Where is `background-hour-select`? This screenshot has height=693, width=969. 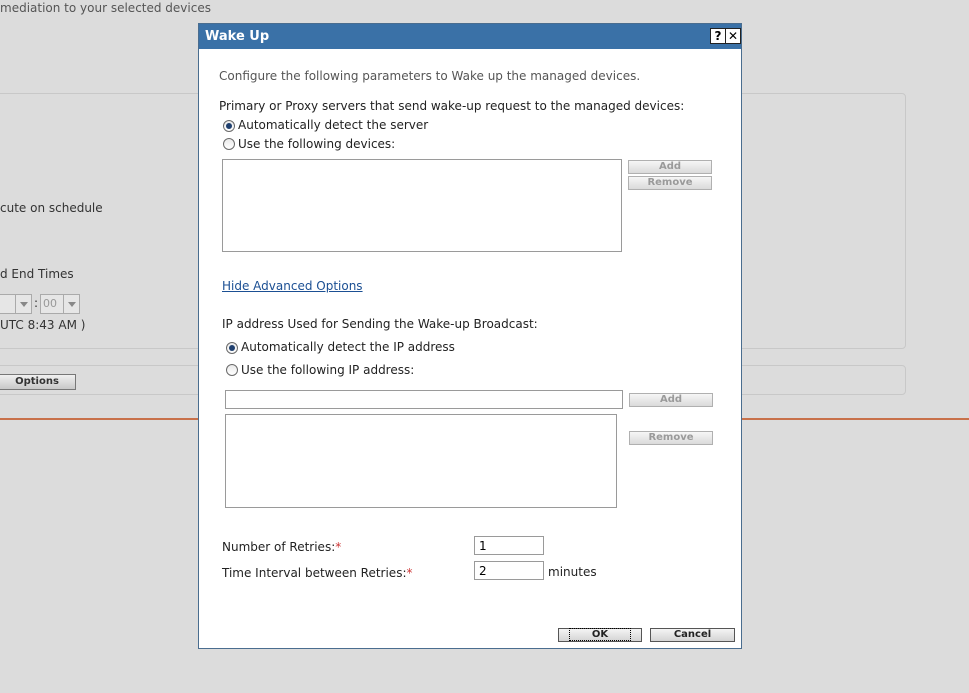 background-hour-select is located at coordinates (16, 304).